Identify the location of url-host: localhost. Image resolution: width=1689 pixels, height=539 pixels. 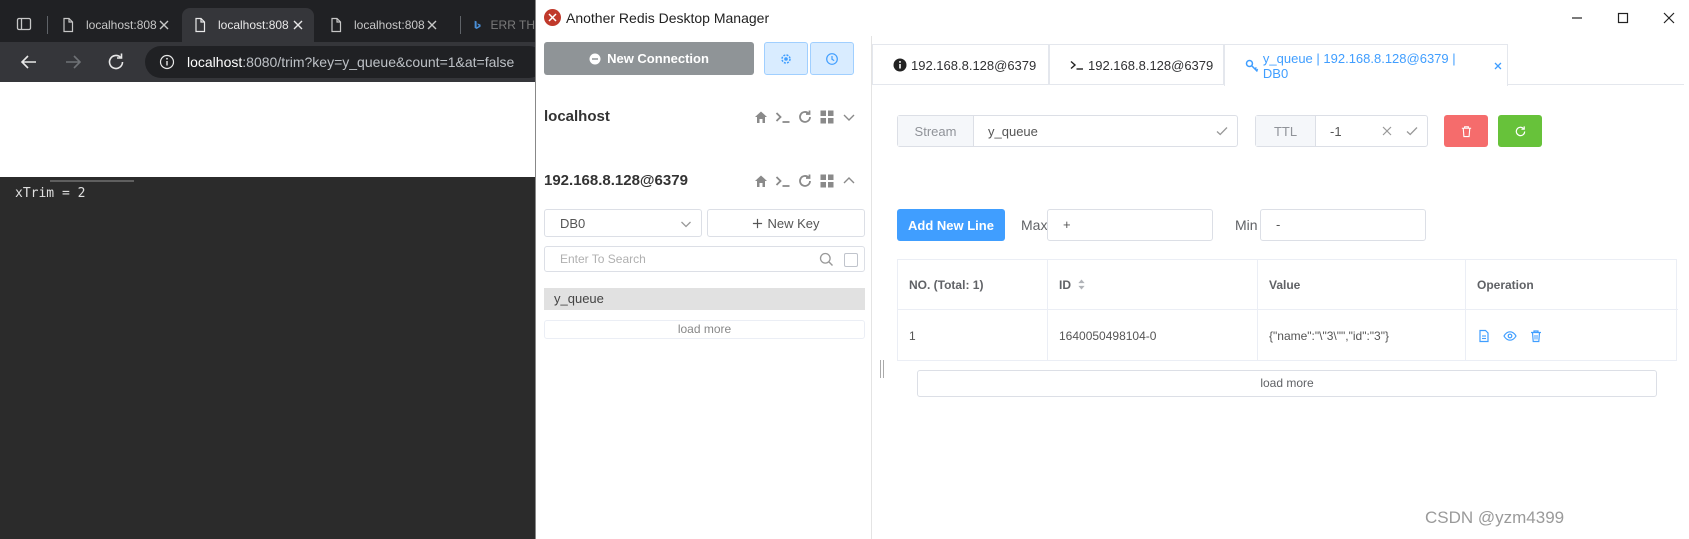
(215, 62).